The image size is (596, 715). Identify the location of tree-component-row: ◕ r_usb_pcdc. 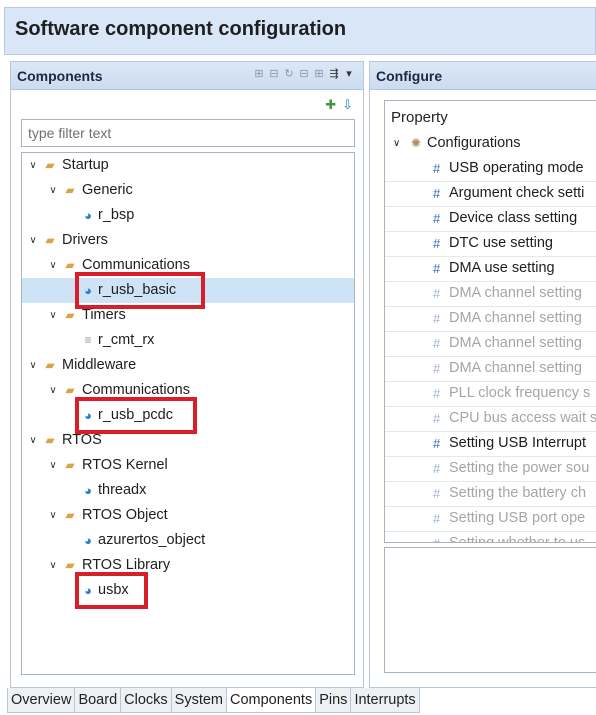
(188, 415).